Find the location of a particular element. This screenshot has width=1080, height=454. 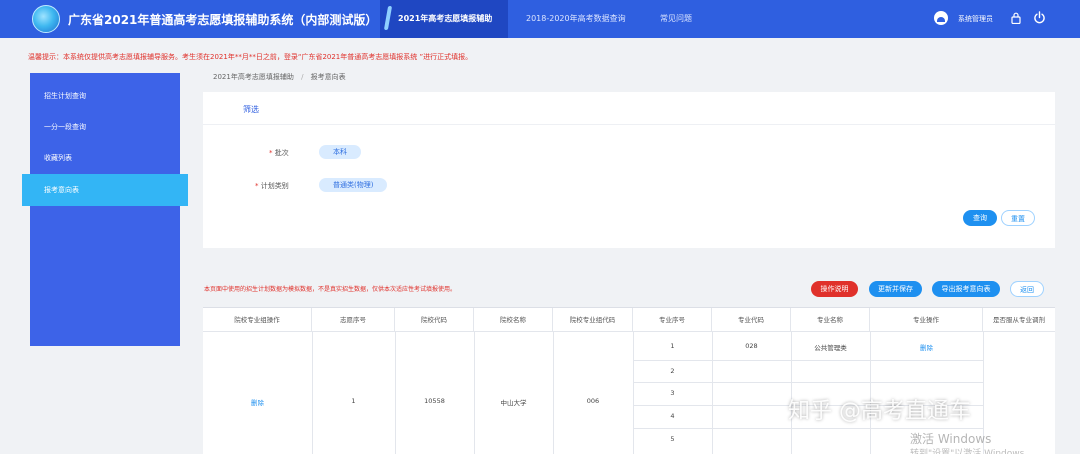

breadcrumb-root: 2021年高考志愿填报辅助 is located at coordinates (253, 77).